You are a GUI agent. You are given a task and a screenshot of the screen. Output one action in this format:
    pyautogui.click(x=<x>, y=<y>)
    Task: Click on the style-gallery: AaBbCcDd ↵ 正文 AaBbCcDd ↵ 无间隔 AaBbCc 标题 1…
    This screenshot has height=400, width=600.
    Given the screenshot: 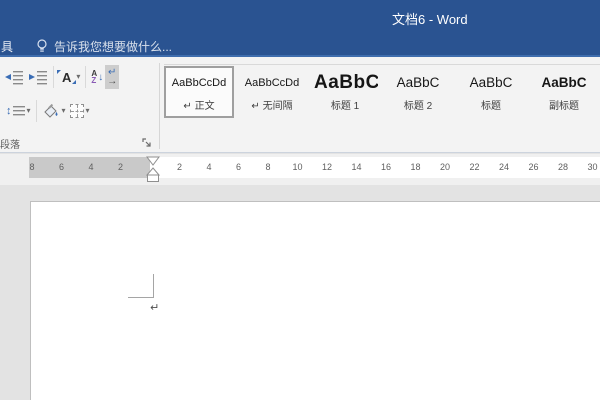 What is the action you would take?
    pyautogui.click(x=382, y=93)
    